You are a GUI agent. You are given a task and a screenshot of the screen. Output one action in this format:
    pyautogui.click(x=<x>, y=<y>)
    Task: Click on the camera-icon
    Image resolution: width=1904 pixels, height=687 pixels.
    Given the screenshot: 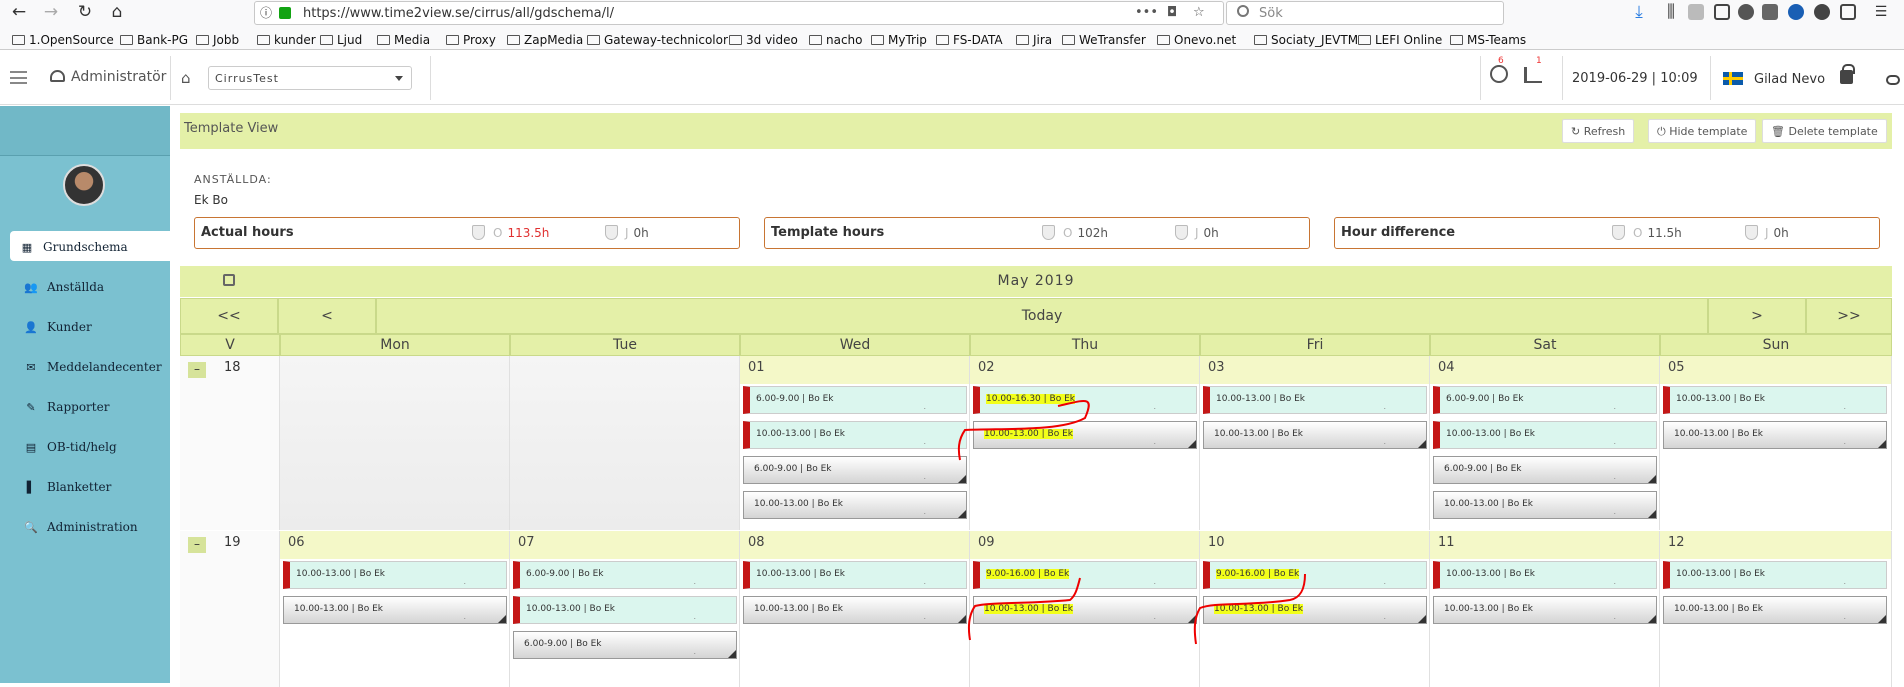 What is the action you would take?
    pyautogui.click(x=1770, y=12)
    